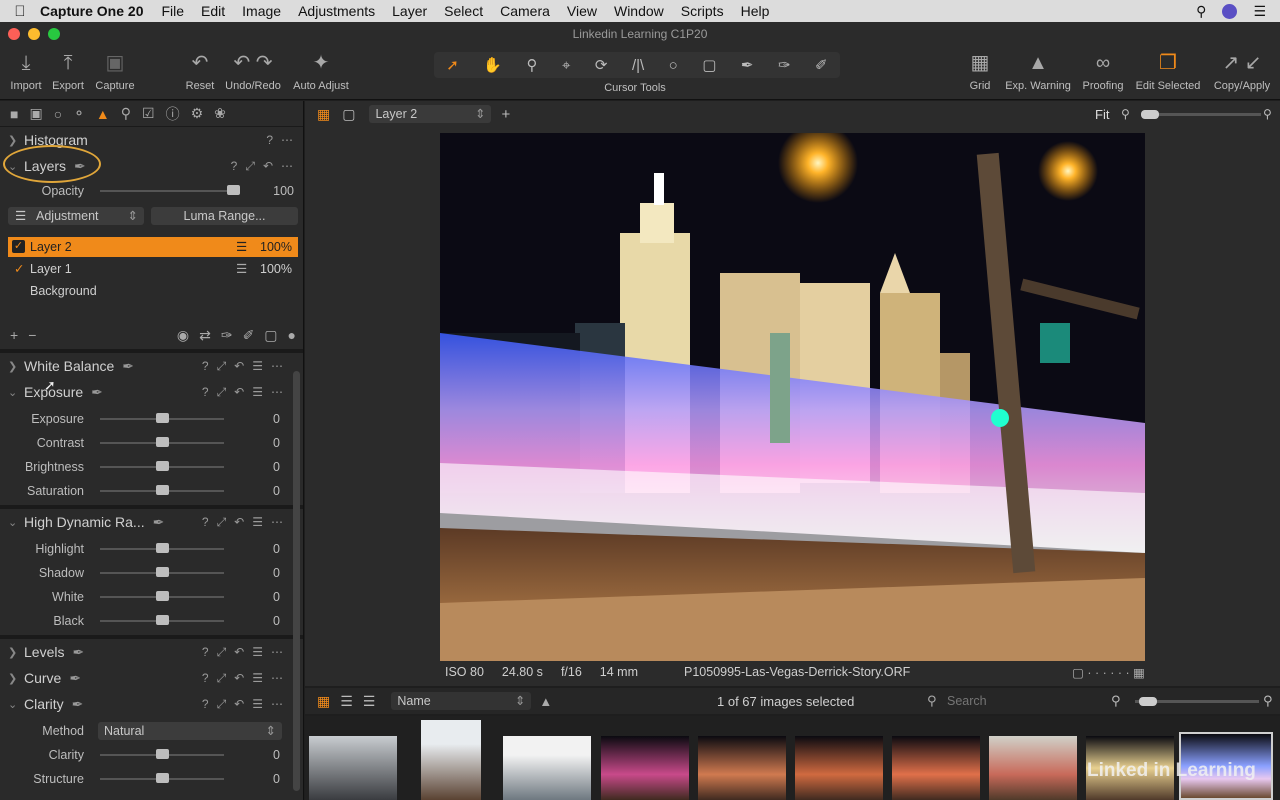 This screenshot has height=800, width=1280. I want to click on adjustments-tab-icon: ☑, so click(148, 113).